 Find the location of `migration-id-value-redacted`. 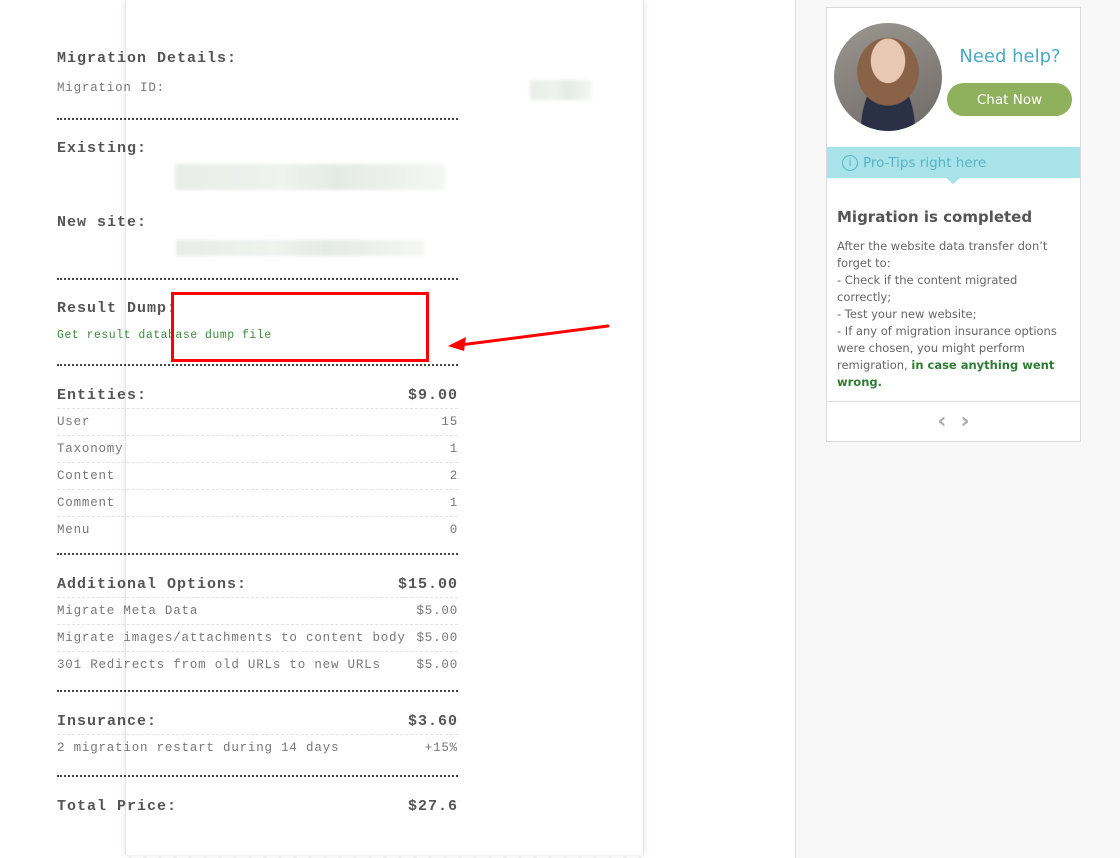

migration-id-value-redacted is located at coordinates (561, 90).